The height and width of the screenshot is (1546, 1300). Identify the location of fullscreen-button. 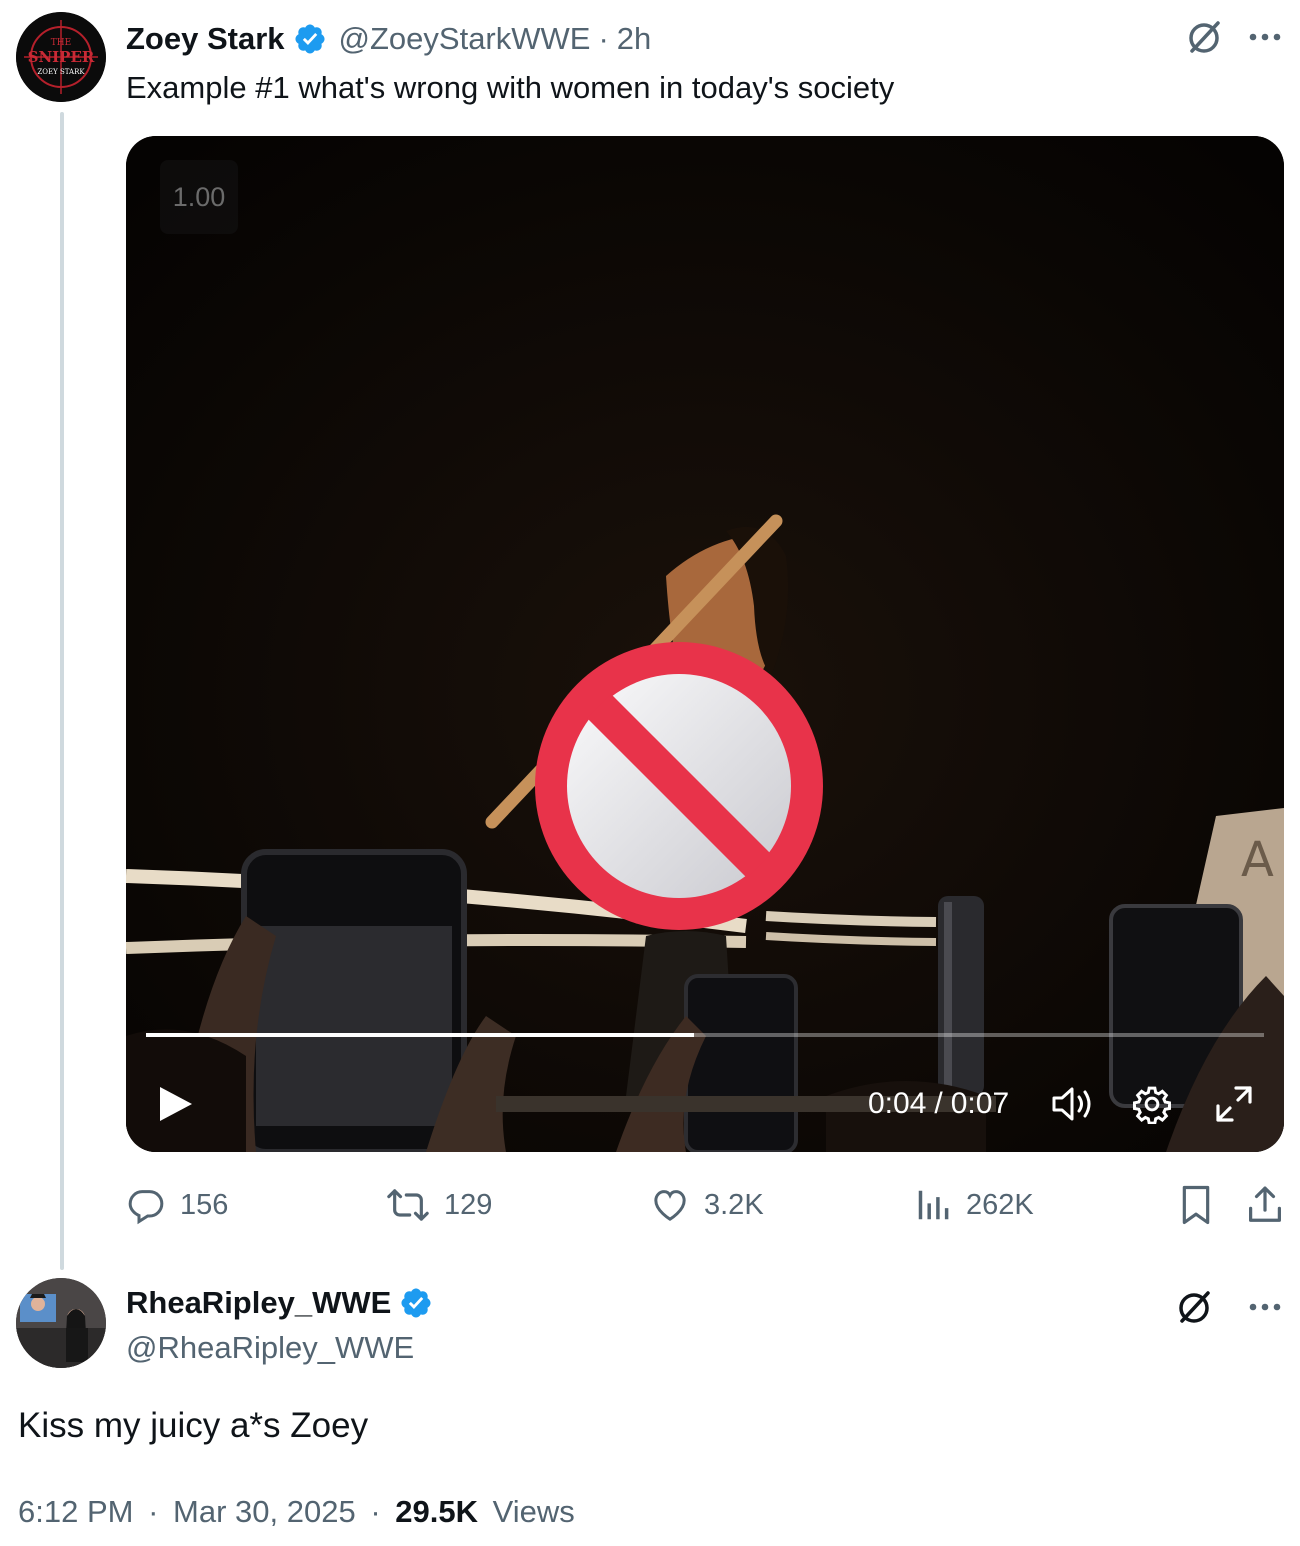
(1234, 1104).